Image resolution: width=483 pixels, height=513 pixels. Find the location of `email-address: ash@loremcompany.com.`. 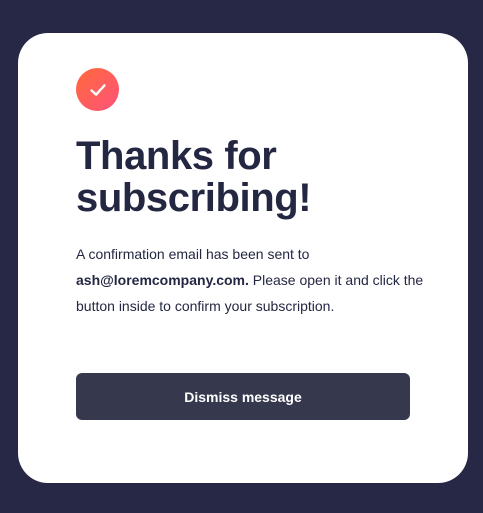

email-address: ash@loremcompany.com. is located at coordinates (162, 280).